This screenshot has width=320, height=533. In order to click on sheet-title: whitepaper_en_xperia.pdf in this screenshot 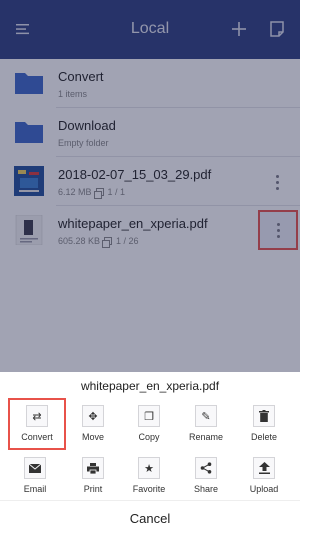, I will do `click(150, 386)`.